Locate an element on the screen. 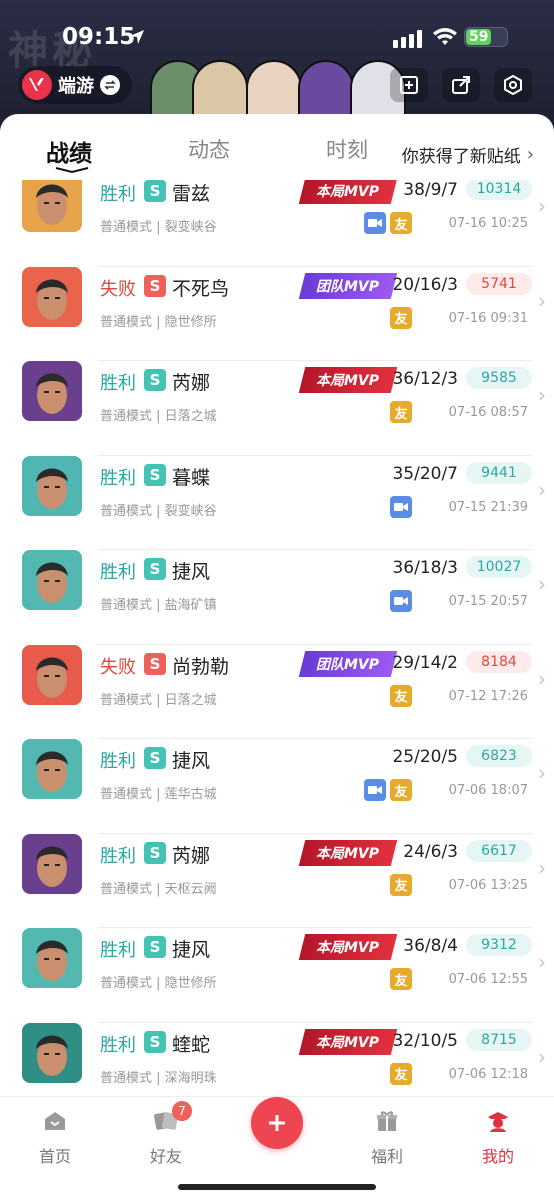 The image size is (554, 1200). wifi-icon is located at coordinates (445, 36).